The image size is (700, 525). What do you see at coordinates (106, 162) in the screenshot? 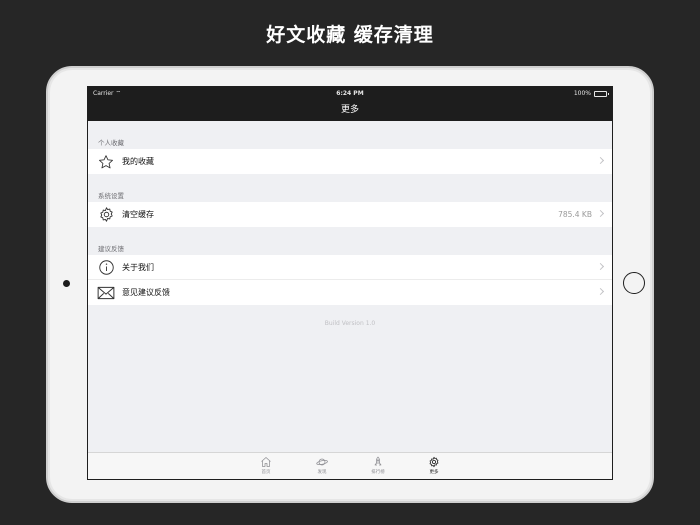
I see `star-icon` at bounding box center [106, 162].